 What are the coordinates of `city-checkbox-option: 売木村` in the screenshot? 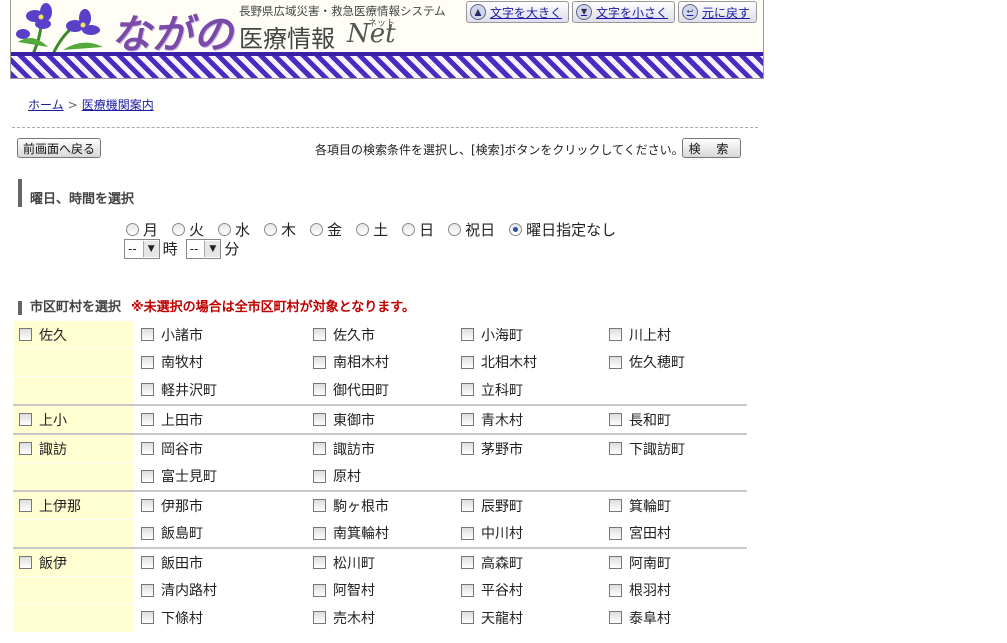 It's located at (385, 617).